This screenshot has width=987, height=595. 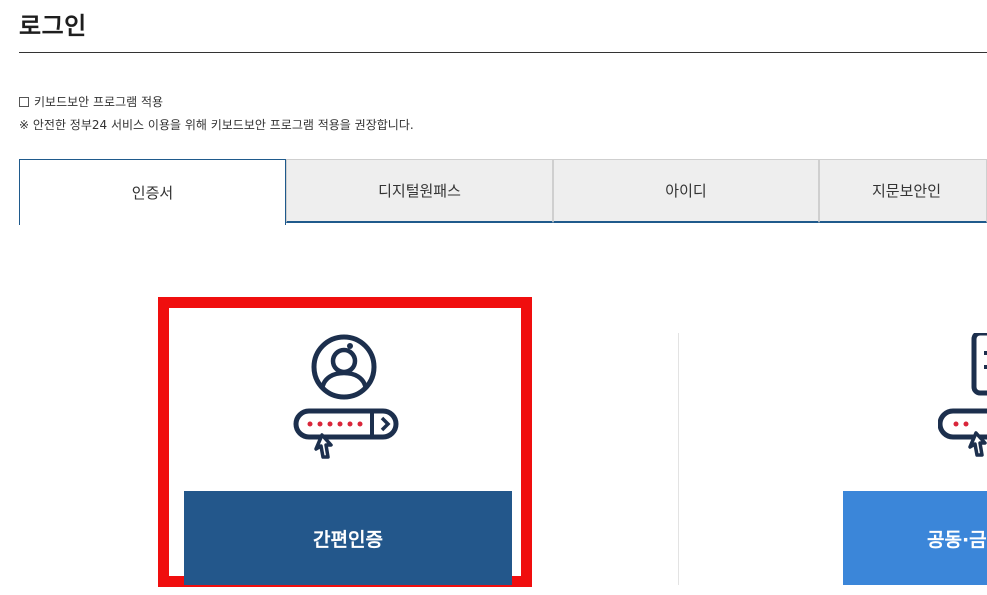 What do you see at coordinates (503, 52) in the screenshot?
I see `title-divider` at bounding box center [503, 52].